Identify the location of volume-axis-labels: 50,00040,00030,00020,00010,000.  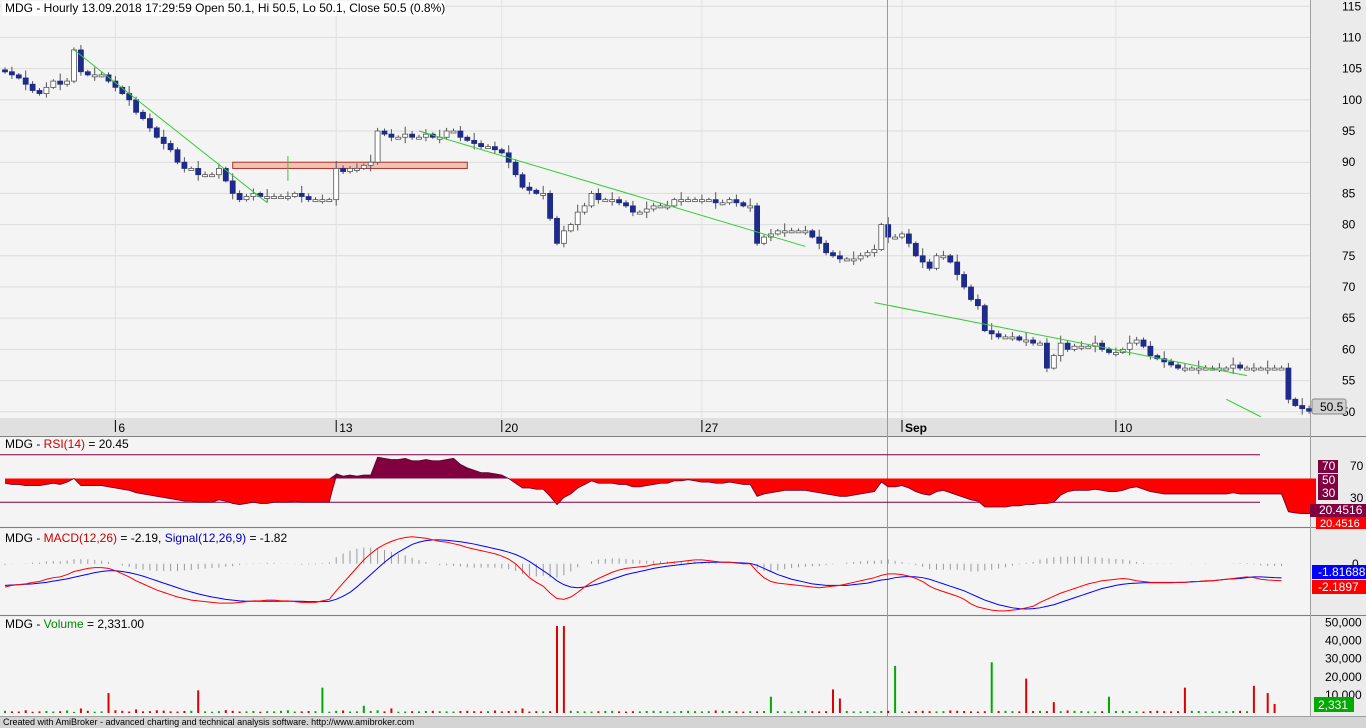
(1343, 658).